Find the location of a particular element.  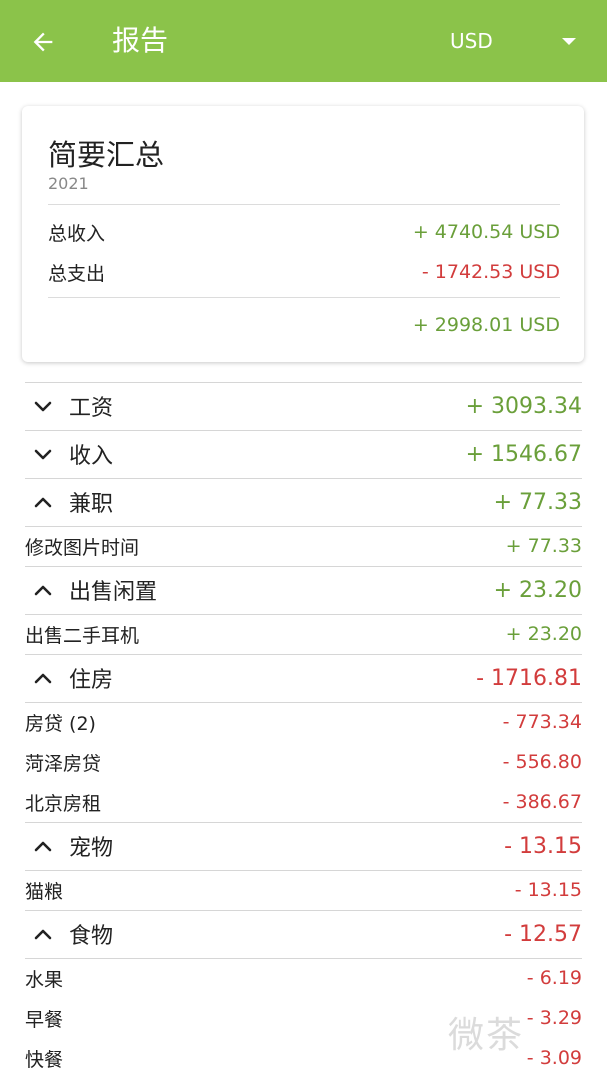

item-name: 猫粮 is located at coordinates (44, 891).